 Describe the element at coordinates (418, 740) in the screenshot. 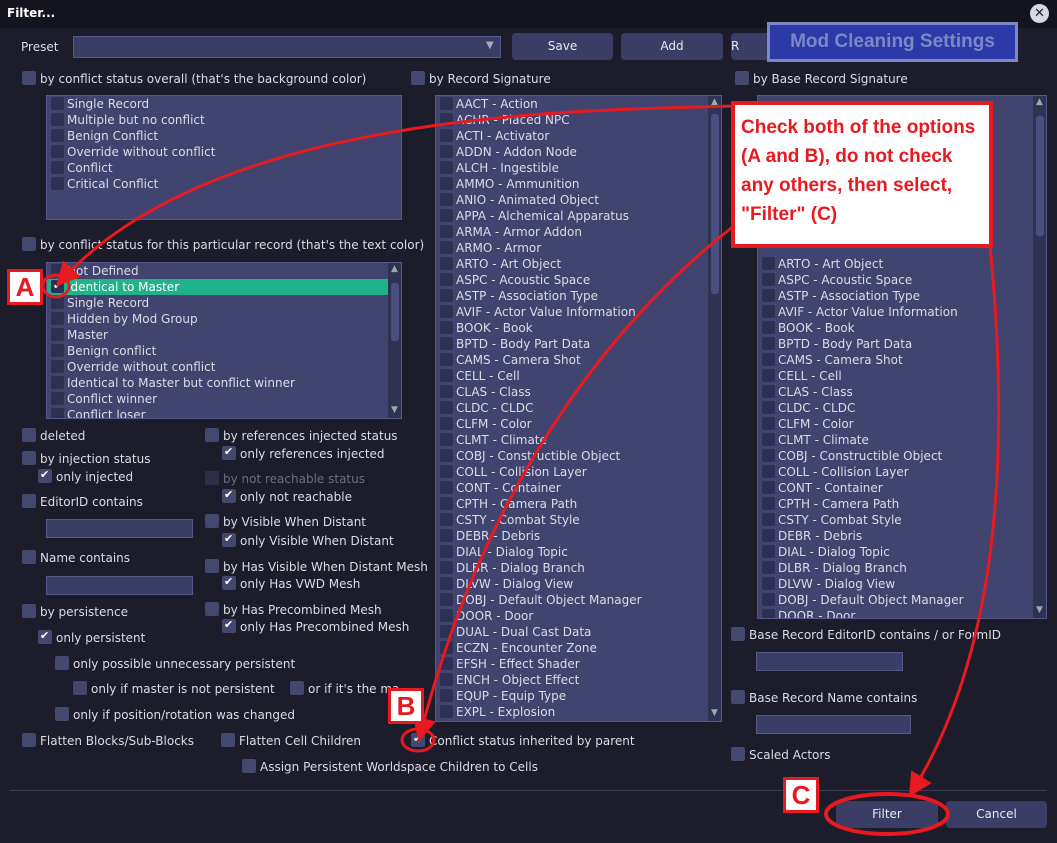

I see `circle-b` at that location.